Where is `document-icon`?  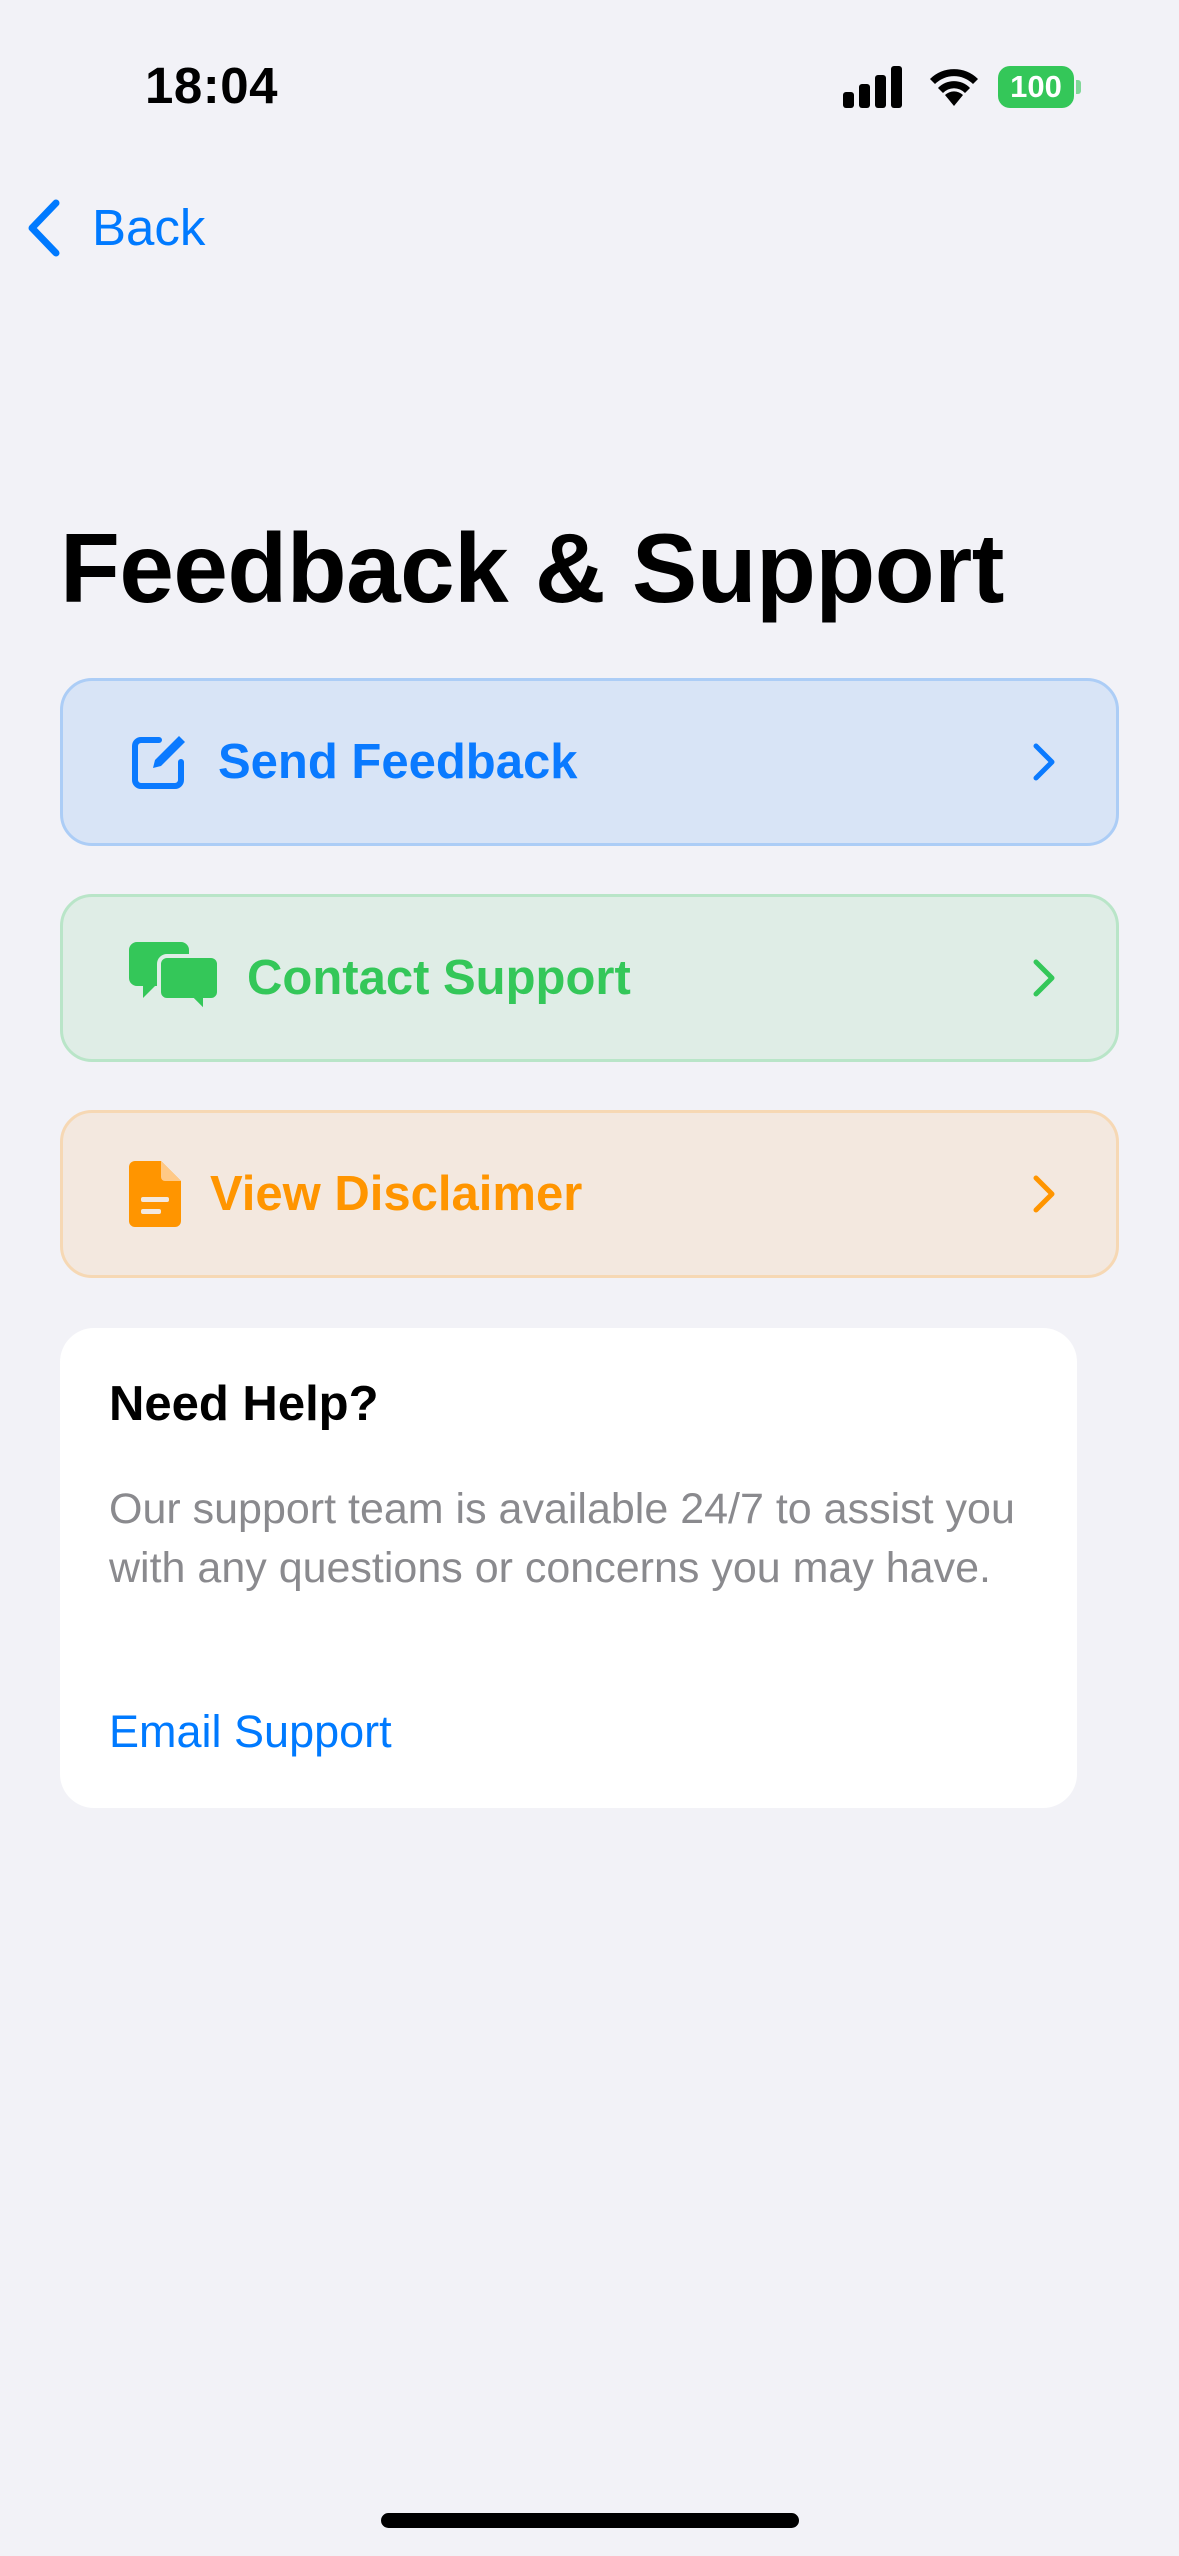 document-icon is located at coordinates (155, 1194).